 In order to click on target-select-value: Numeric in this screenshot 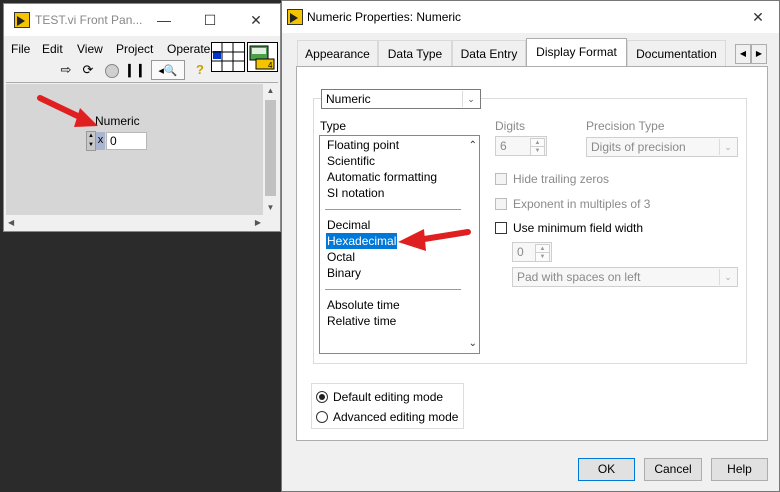, I will do `click(348, 99)`.